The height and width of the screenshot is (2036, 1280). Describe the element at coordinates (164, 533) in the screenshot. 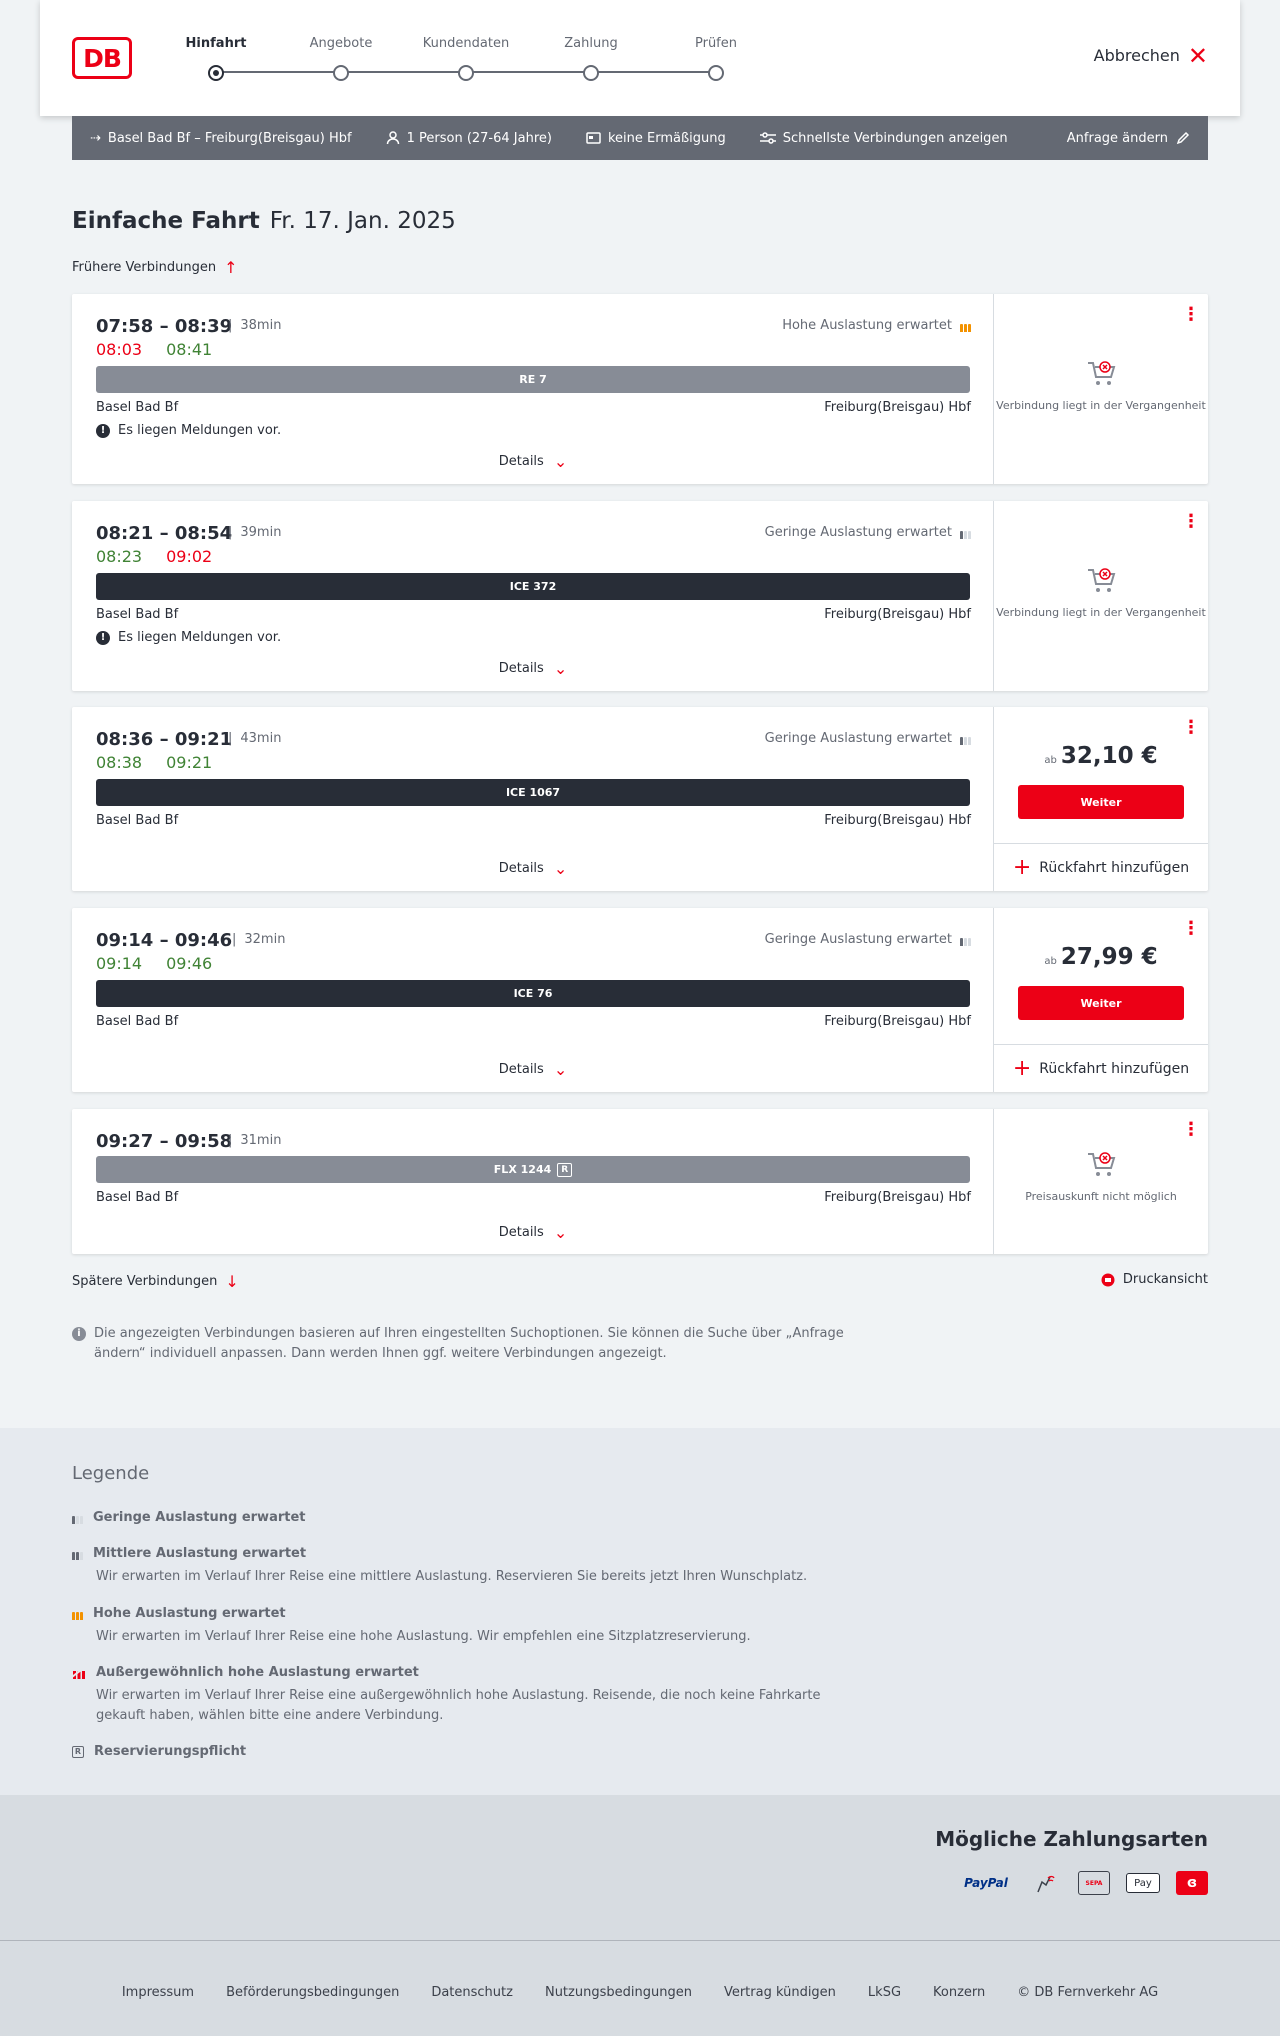

I see `connection-time: 08:21 – 08:54` at that location.